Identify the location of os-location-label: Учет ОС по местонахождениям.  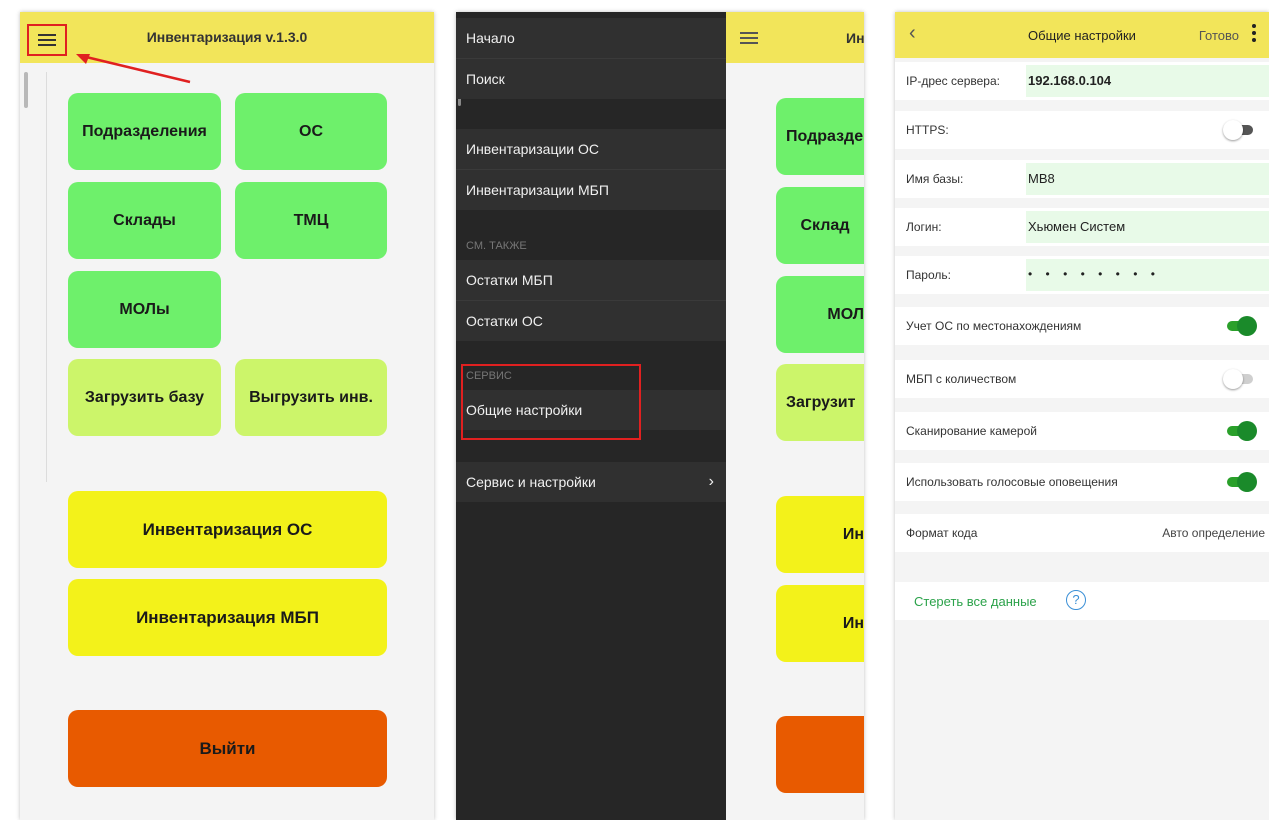
(994, 326).